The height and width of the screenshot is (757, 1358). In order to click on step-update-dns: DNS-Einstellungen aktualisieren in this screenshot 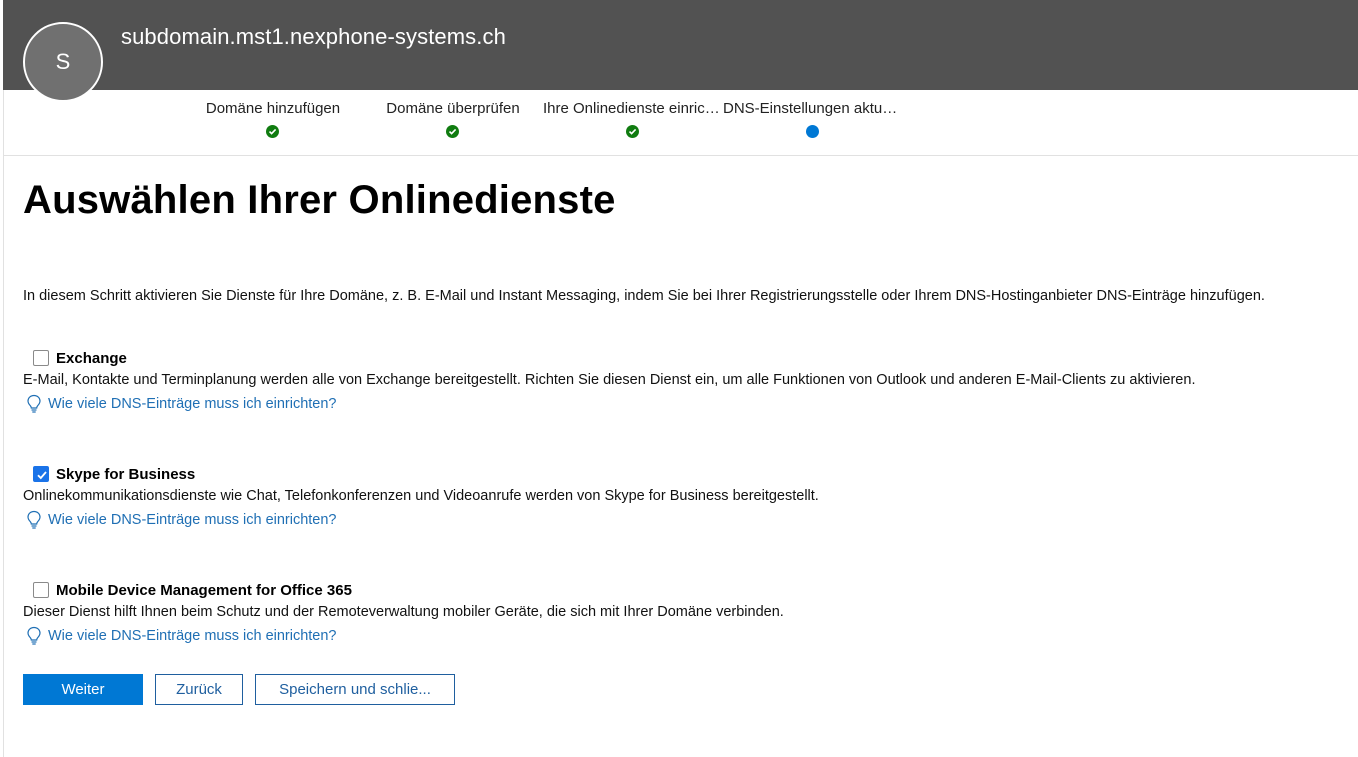, I will do `click(813, 125)`.